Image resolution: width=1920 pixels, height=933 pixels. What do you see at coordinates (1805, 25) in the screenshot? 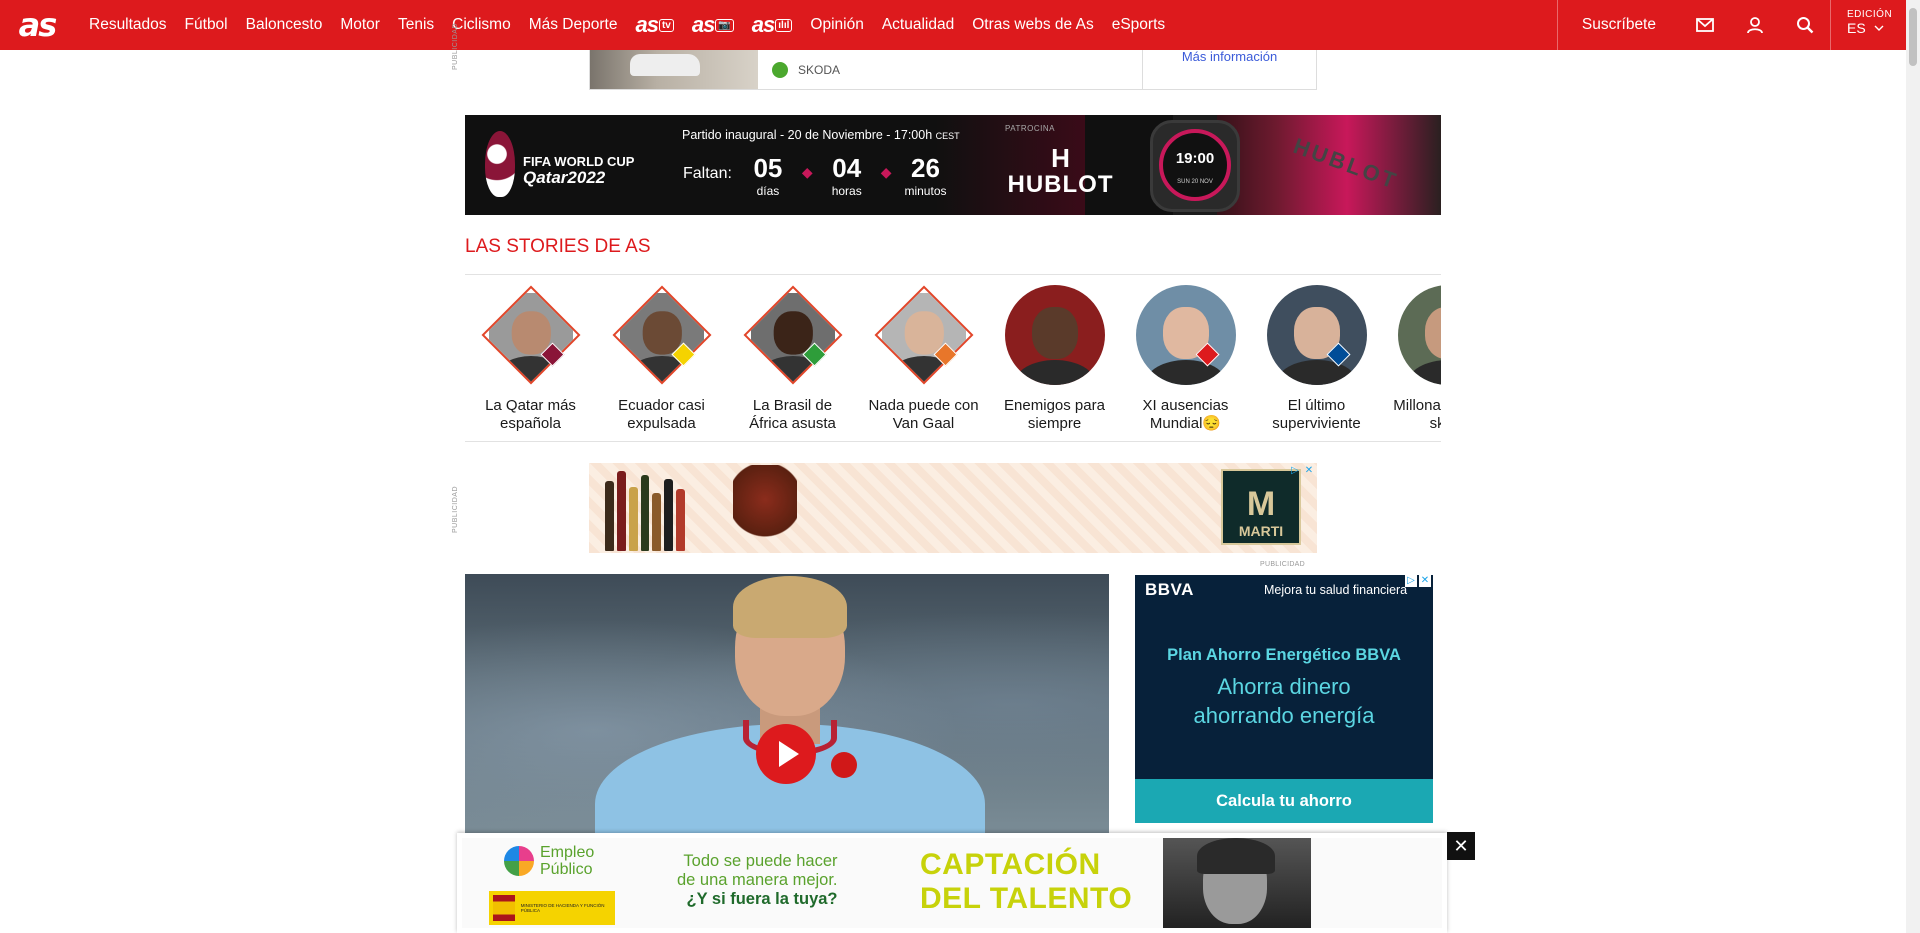
I see `search-icon` at bounding box center [1805, 25].